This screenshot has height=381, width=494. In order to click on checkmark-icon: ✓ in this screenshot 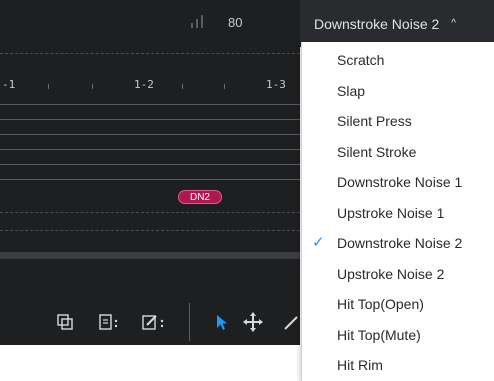, I will do `click(318, 242)`.